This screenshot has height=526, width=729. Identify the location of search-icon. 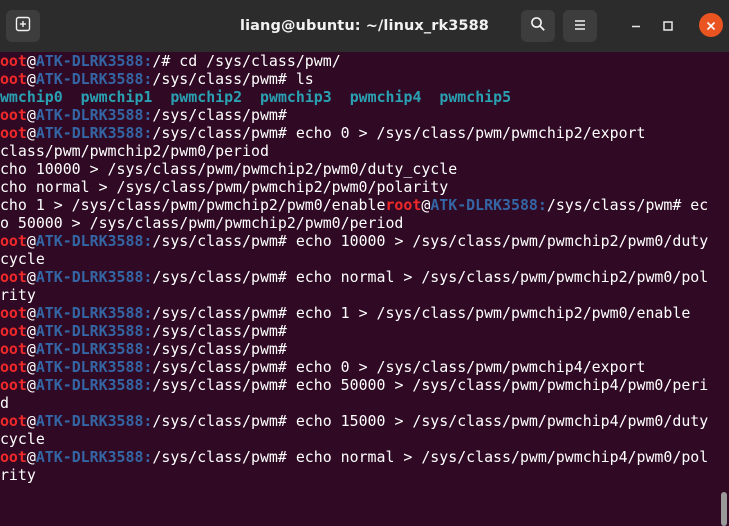
(538, 26).